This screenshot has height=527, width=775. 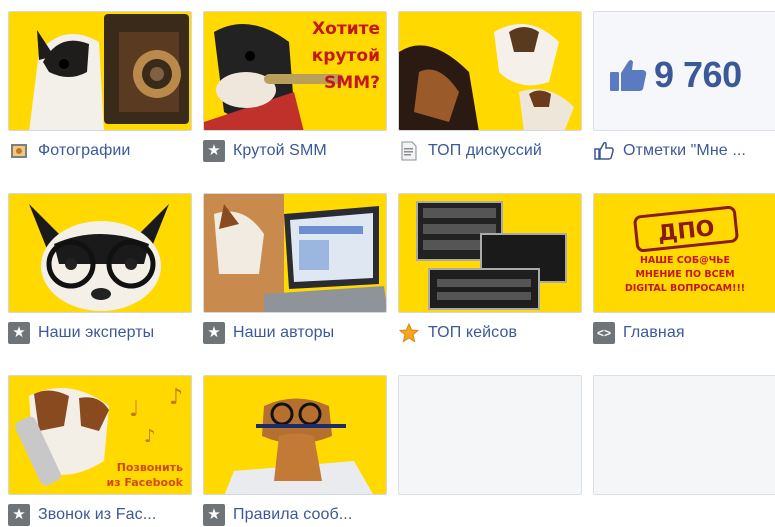 I want to click on our-authors-thumbnail, so click(x=295, y=253).